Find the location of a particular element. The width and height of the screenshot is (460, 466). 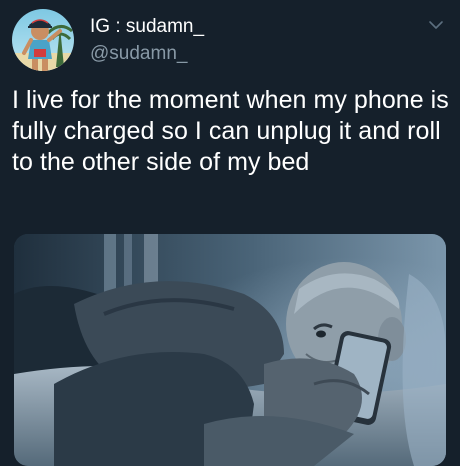

display-name: IG : sudamn_ is located at coordinates (147, 27).